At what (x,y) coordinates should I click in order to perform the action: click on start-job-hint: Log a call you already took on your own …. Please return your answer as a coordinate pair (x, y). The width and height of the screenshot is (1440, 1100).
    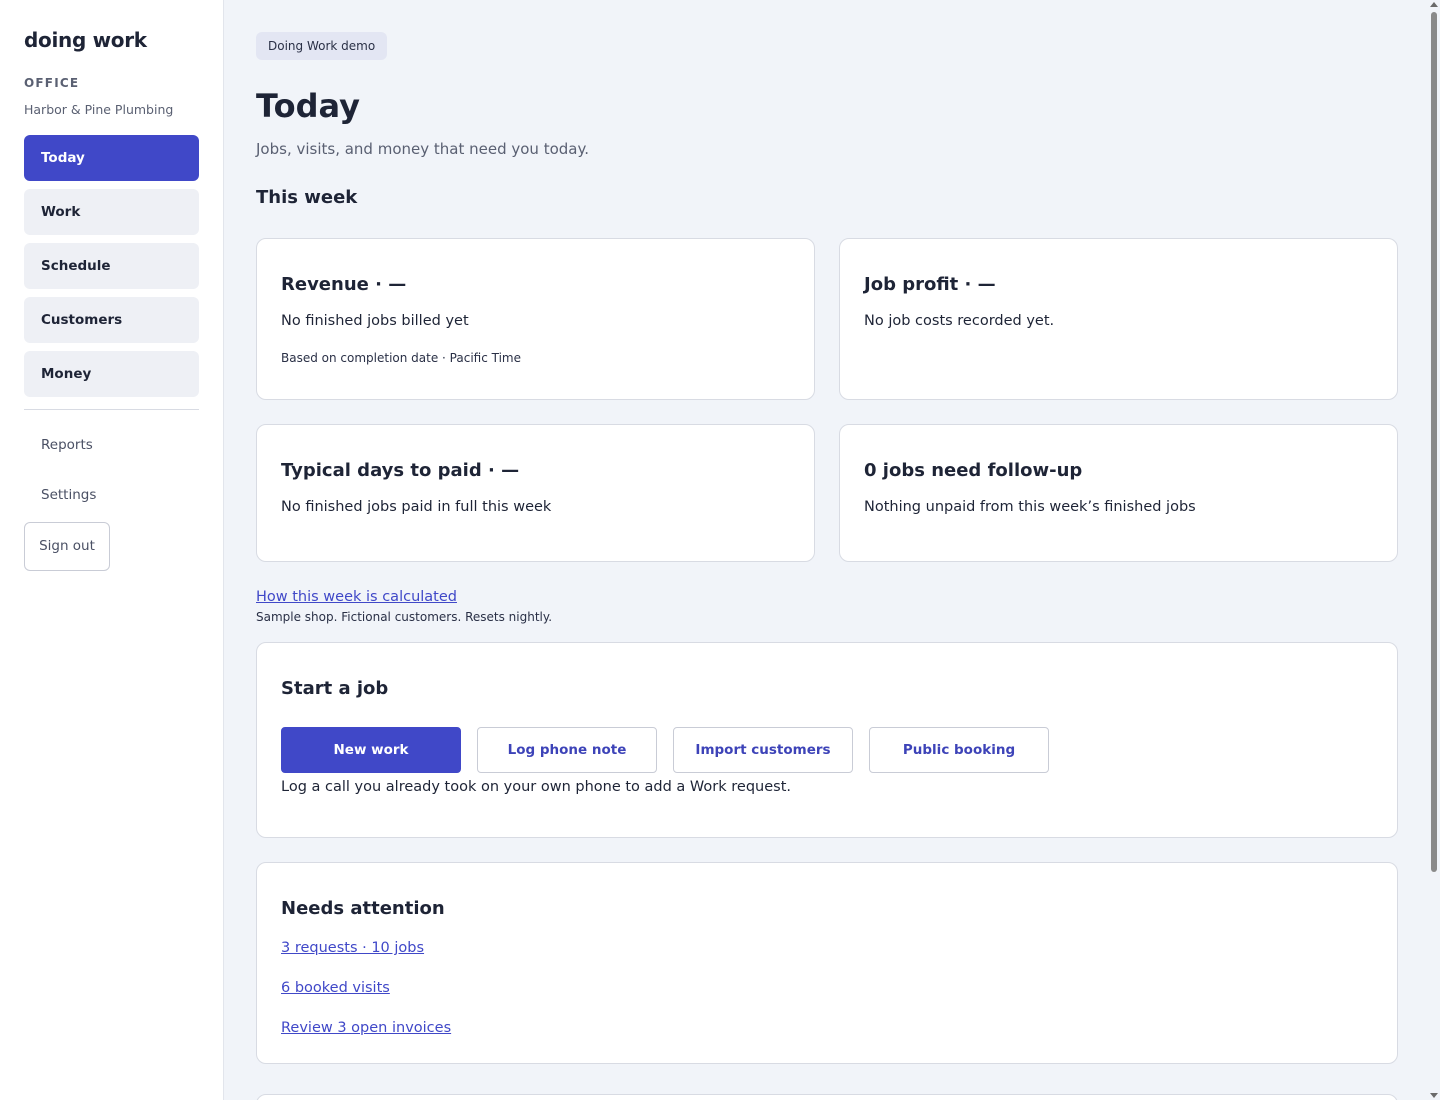
    Looking at the image, I should click on (536, 787).